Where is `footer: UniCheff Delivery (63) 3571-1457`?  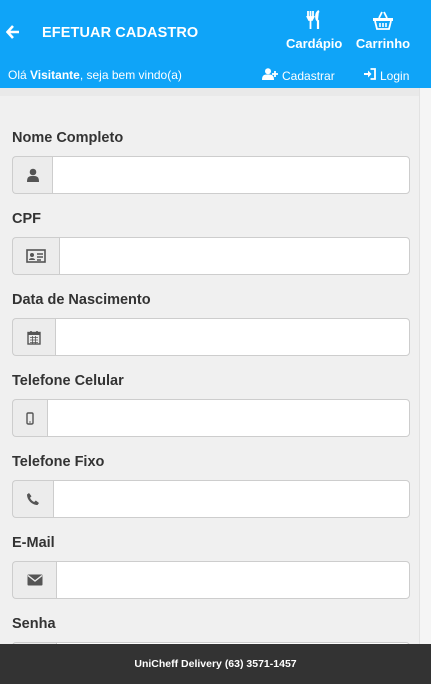
footer: UniCheff Delivery (63) 3571-1457 is located at coordinates (215, 664).